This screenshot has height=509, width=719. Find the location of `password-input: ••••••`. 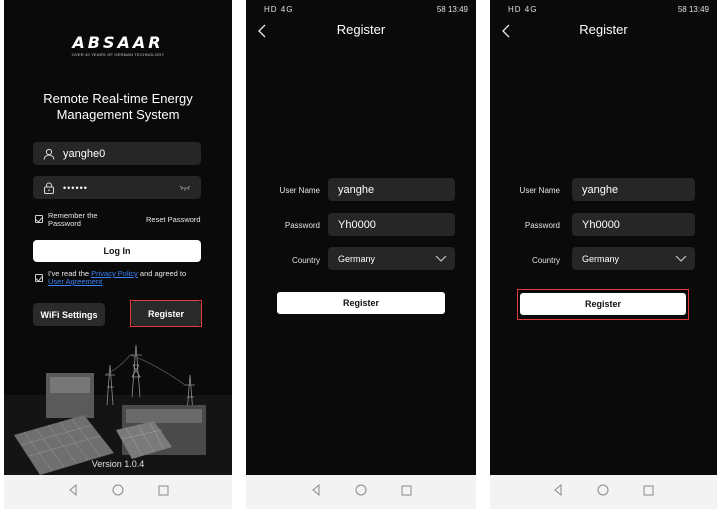

password-input: •••••• is located at coordinates (117, 187).